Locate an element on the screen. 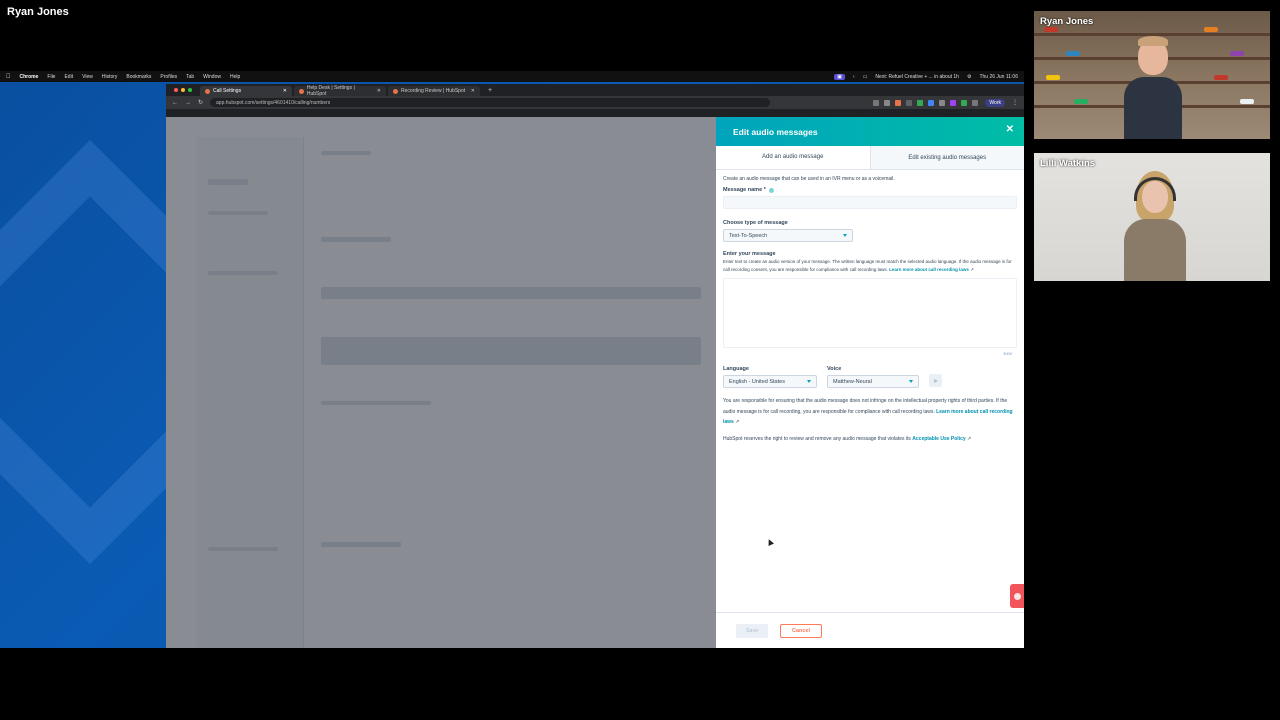  message-name-input is located at coordinates (870, 202).